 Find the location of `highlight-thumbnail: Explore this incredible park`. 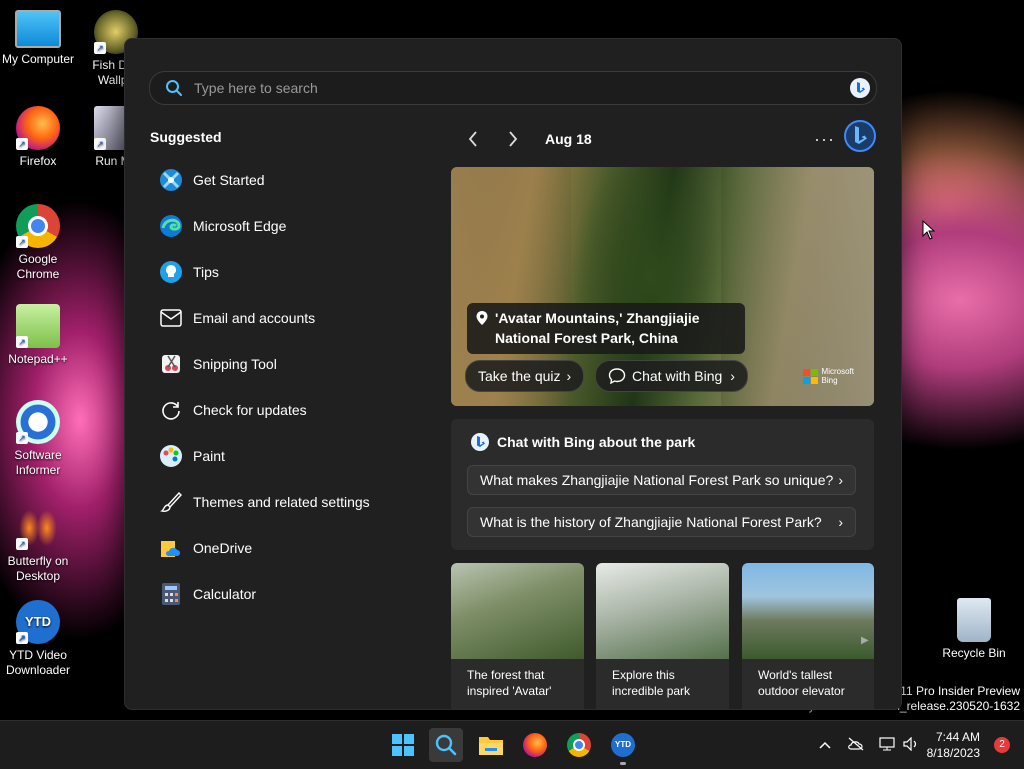

highlight-thumbnail: Explore this incredible park is located at coordinates (662, 636).